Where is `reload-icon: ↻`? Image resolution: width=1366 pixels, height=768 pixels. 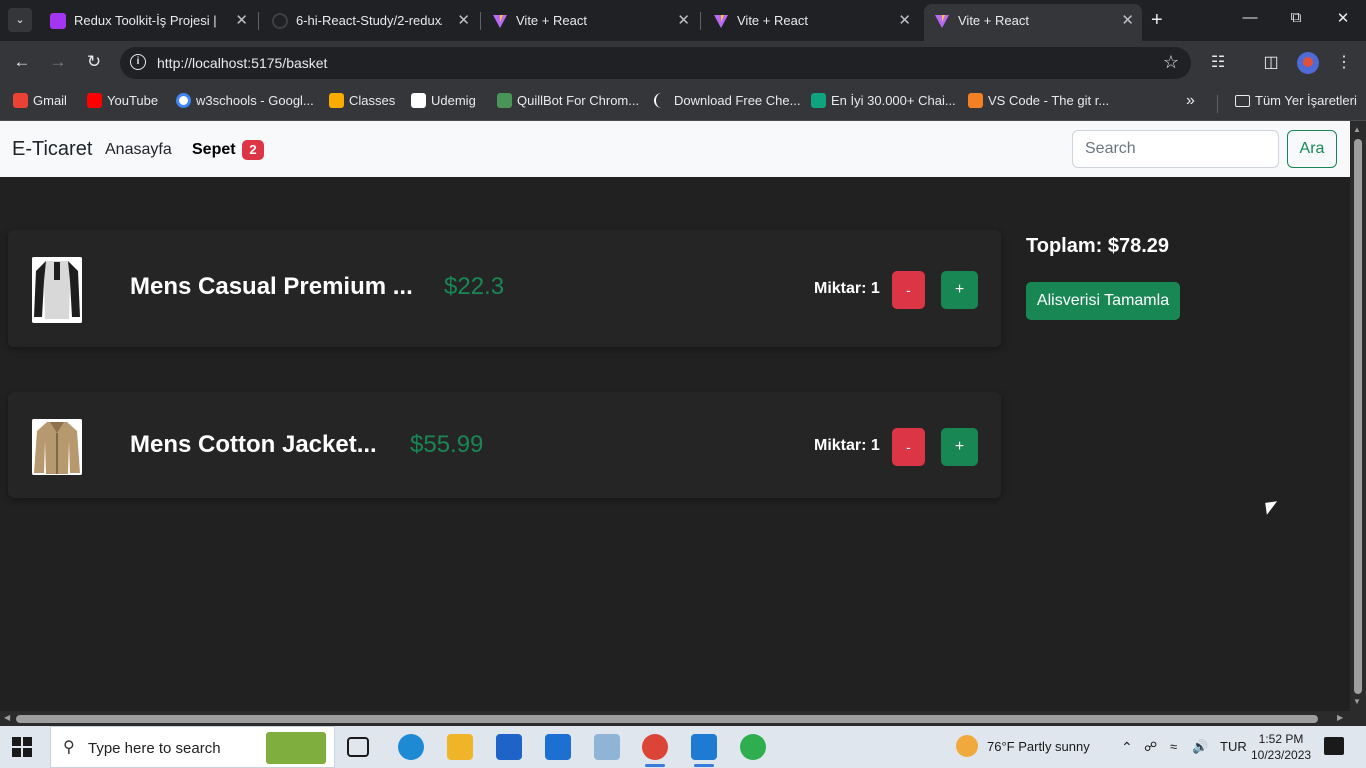
reload-icon: ↻ is located at coordinates (94, 62).